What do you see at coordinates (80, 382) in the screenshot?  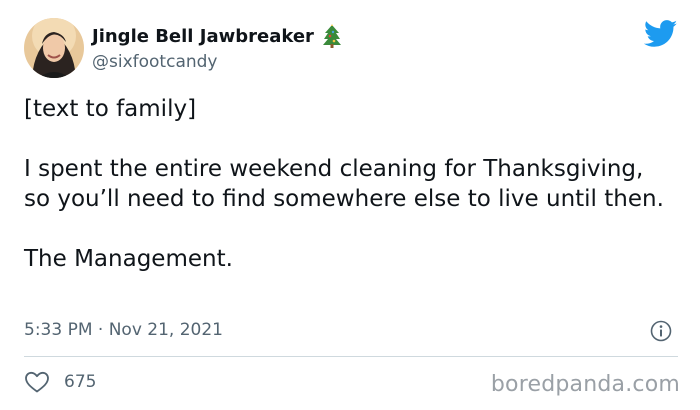 I see `like-count: 675` at bounding box center [80, 382].